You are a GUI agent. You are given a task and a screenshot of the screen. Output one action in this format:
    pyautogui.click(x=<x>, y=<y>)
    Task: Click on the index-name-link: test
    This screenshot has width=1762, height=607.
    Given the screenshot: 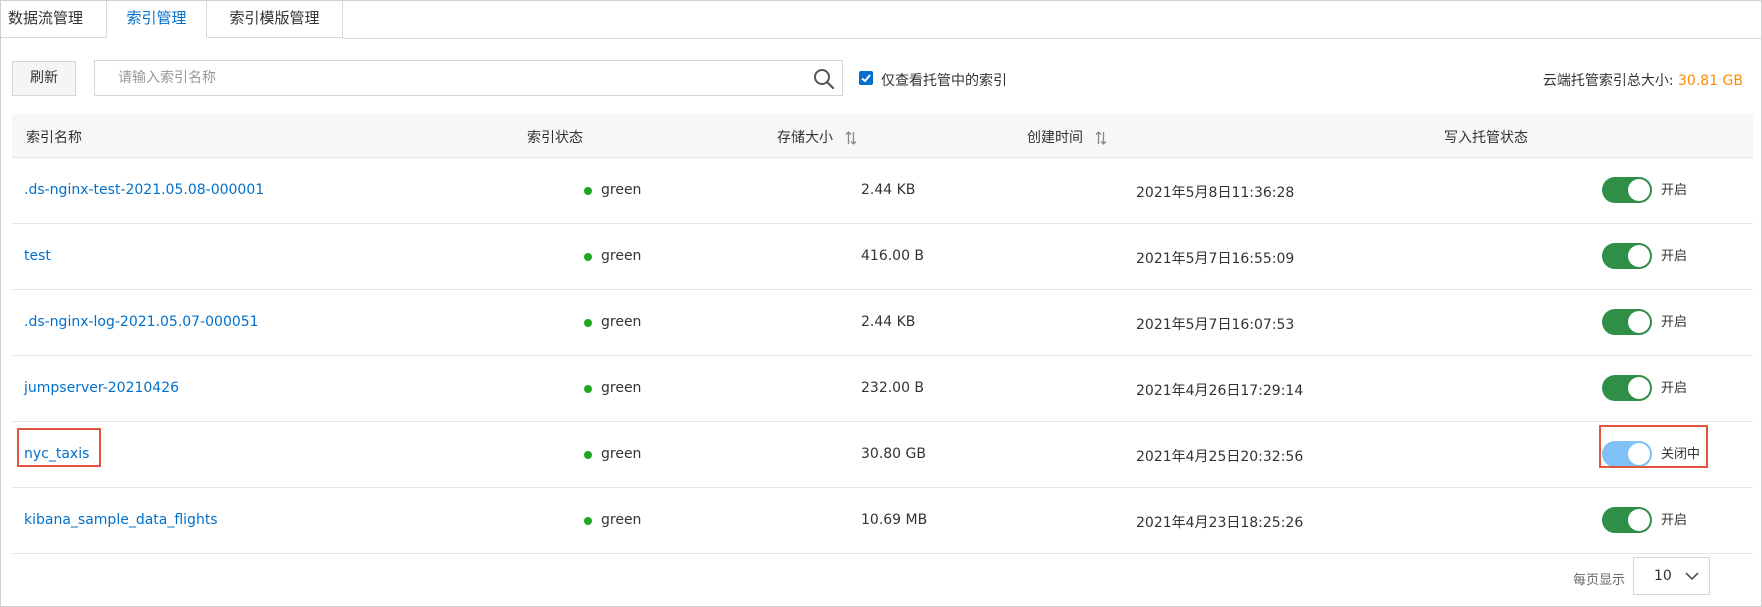 What is the action you would take?
    pyautogui.click(x=37, y=256)
    